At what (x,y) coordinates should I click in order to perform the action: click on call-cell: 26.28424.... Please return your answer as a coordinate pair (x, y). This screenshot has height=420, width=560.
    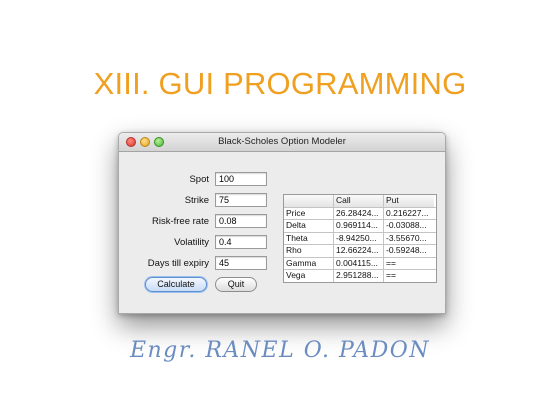
    Looking at the image, I should click on (359, 213).